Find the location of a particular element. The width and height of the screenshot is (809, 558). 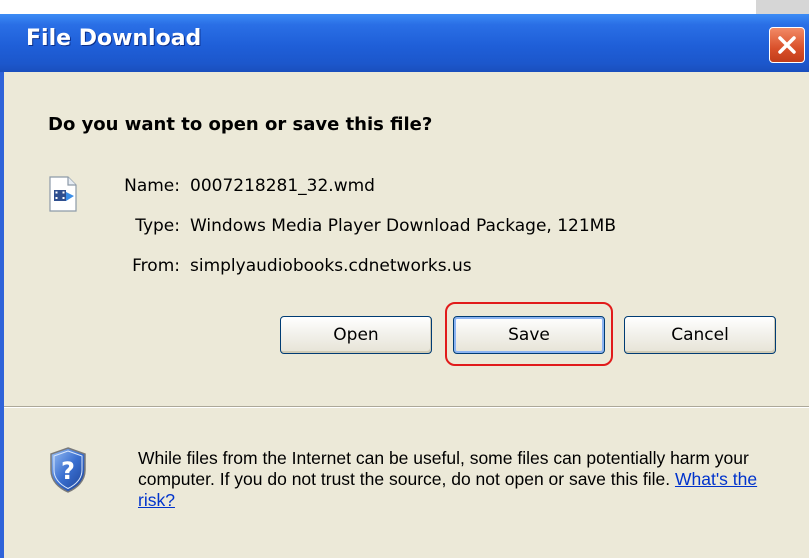

background-window-edge is located at coordinates (782, 7).